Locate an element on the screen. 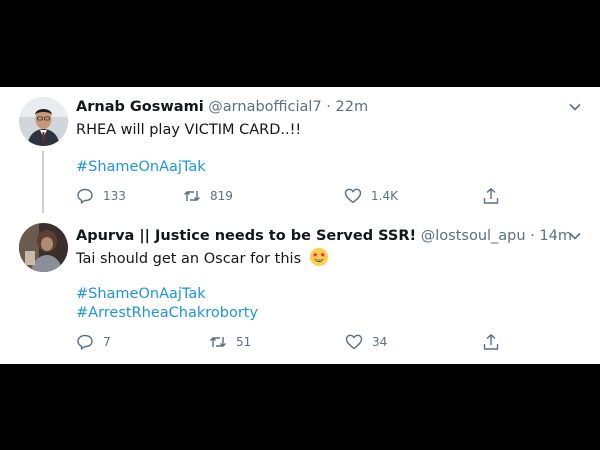 The height and width of the screenshot is (450, 600). user-handle: @lostsoul_apu is located at coordinates (473, 236).